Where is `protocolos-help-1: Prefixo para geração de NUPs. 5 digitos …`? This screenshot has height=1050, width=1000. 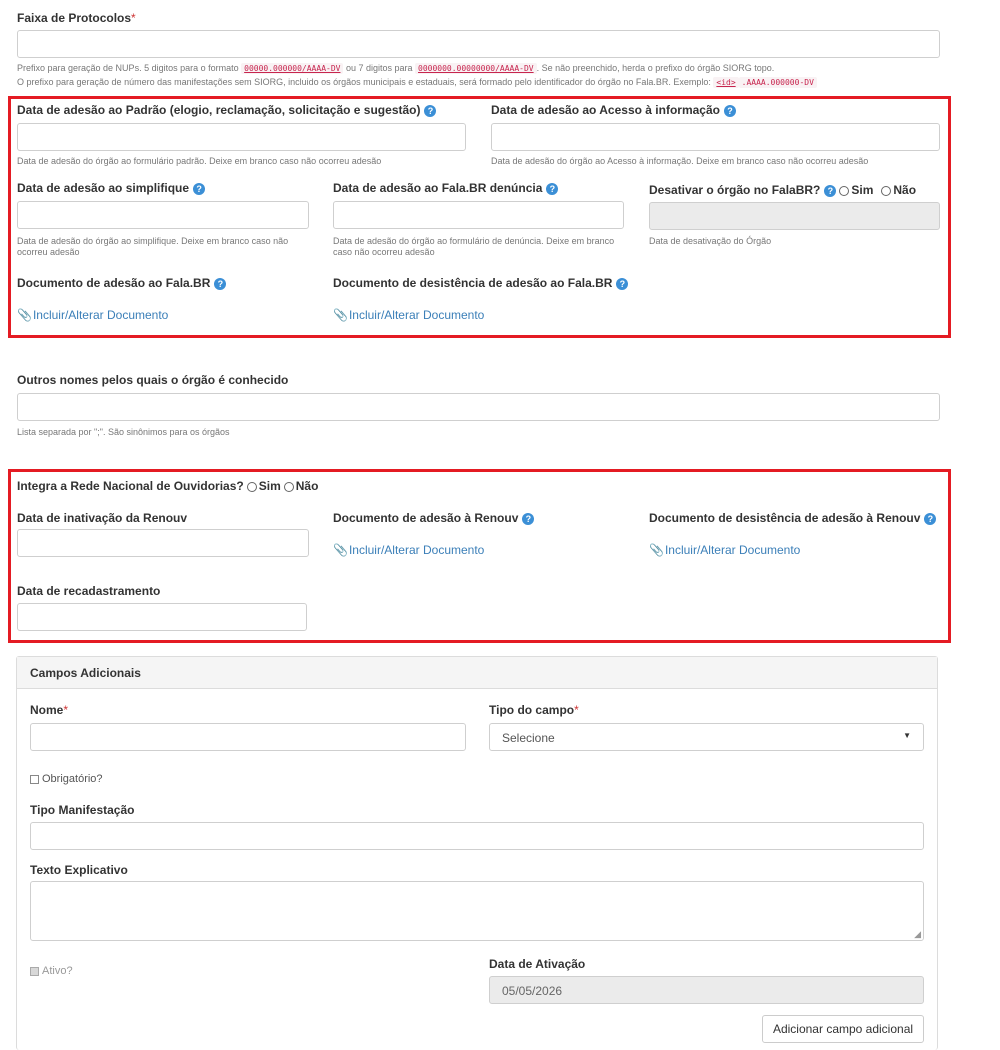
protocolos-help-1: Prefixo para geração de NUPs. 5 digitos … is located at coordinates (396, 68).